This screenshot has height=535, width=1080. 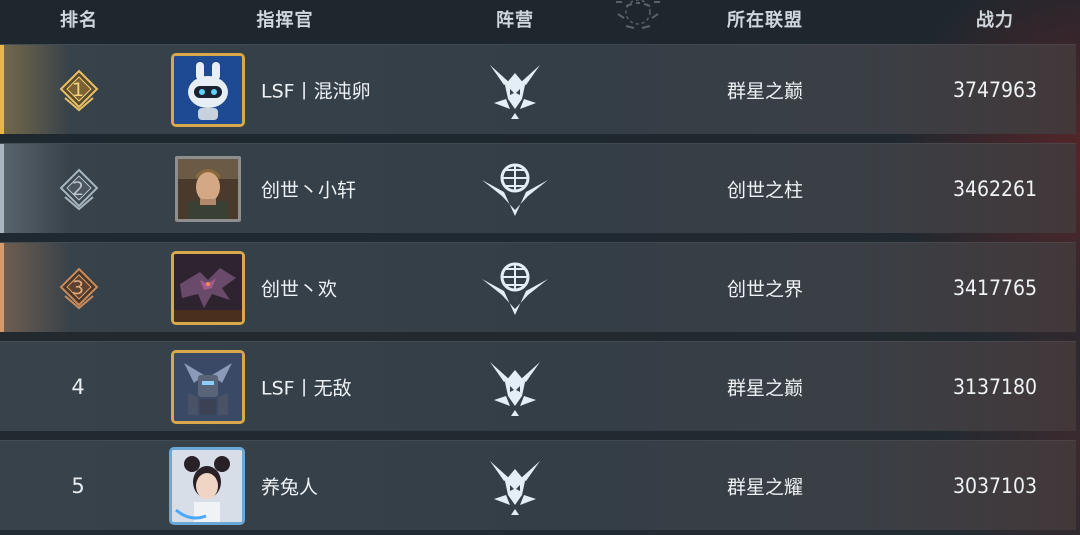 I want to click on commander-name: 创世丶小轩, so click(x=308, y=189).